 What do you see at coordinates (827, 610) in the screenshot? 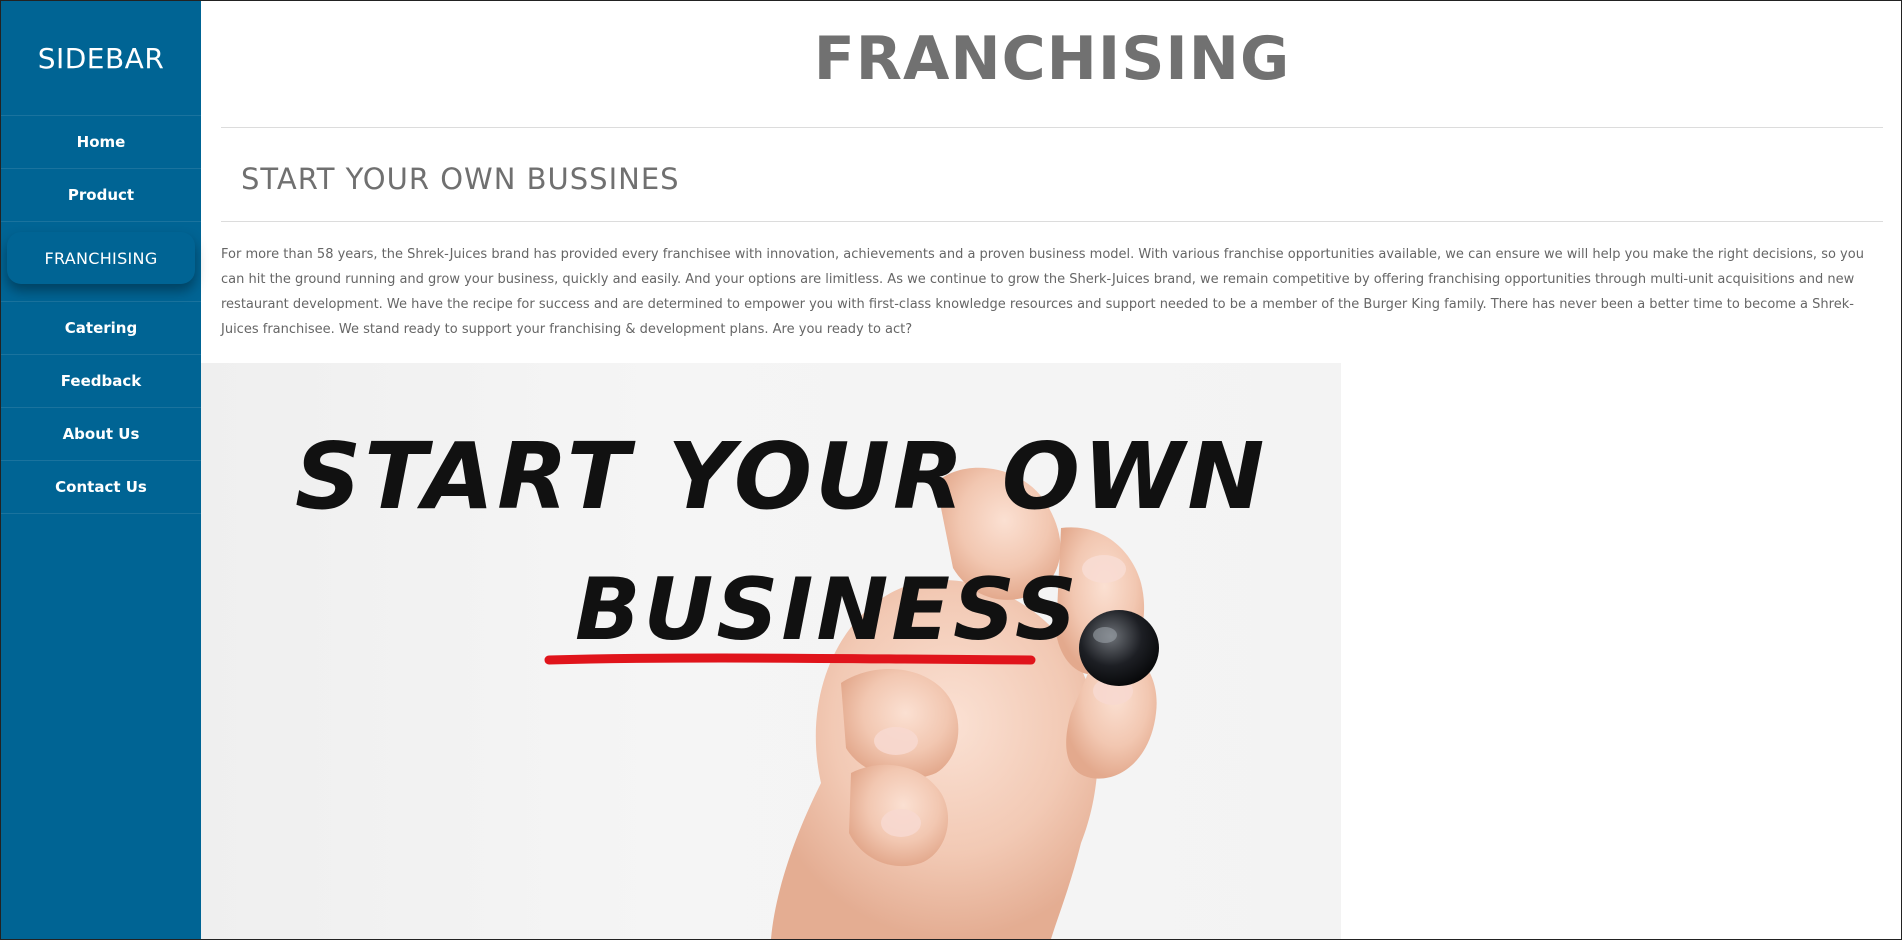
I see `hero-text-line-2: BUSINESS` at bounding box center [827, 610].